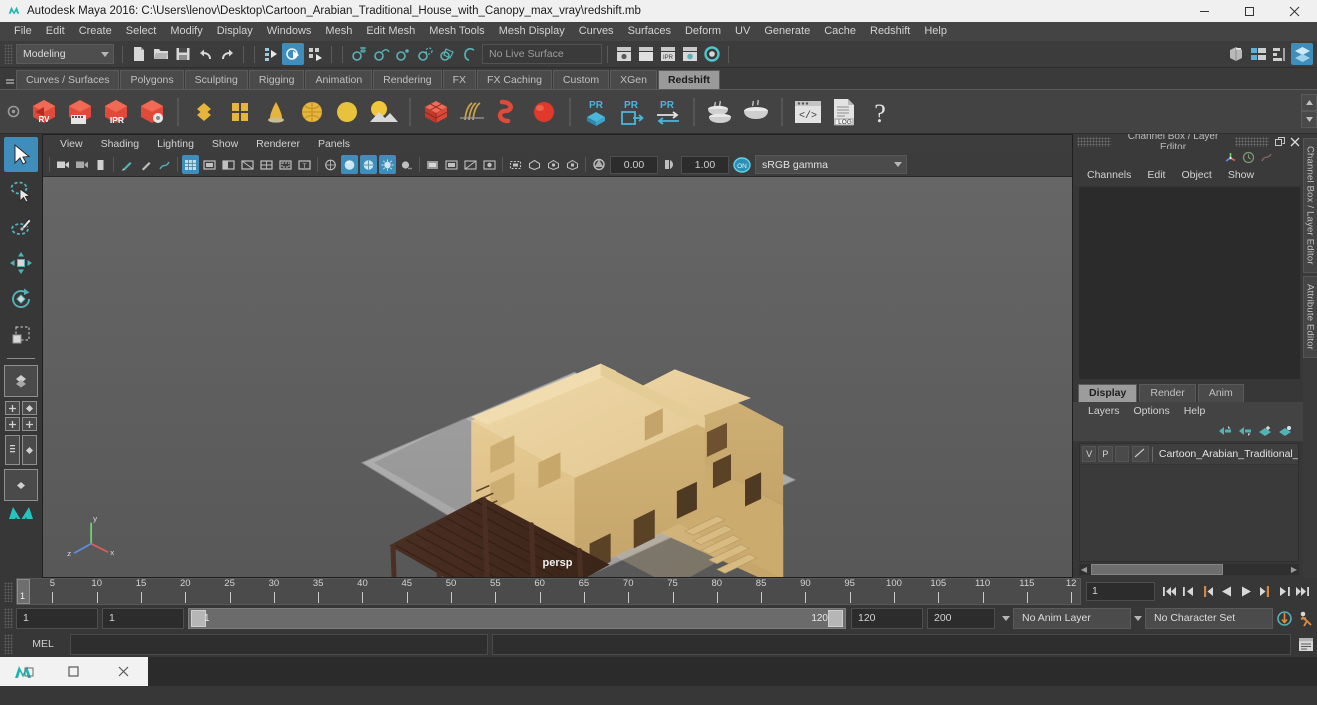  What do you see at coordinates (278, 144) in the screenshot?
I see `viewport-menu-renderer: Renderer` at bounding box center [278, 144].